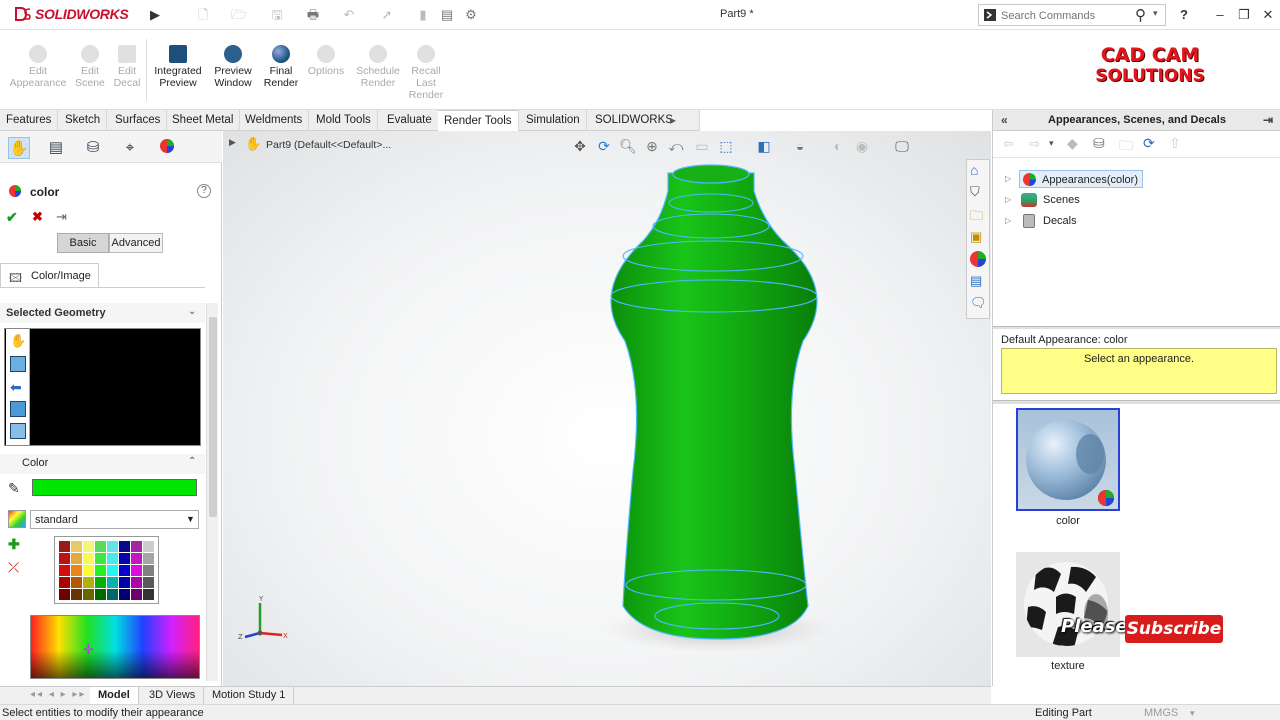  Describe the element at coordinates (1140, 15) in the screenshot. I see `search-icon: ⚲` at that location.